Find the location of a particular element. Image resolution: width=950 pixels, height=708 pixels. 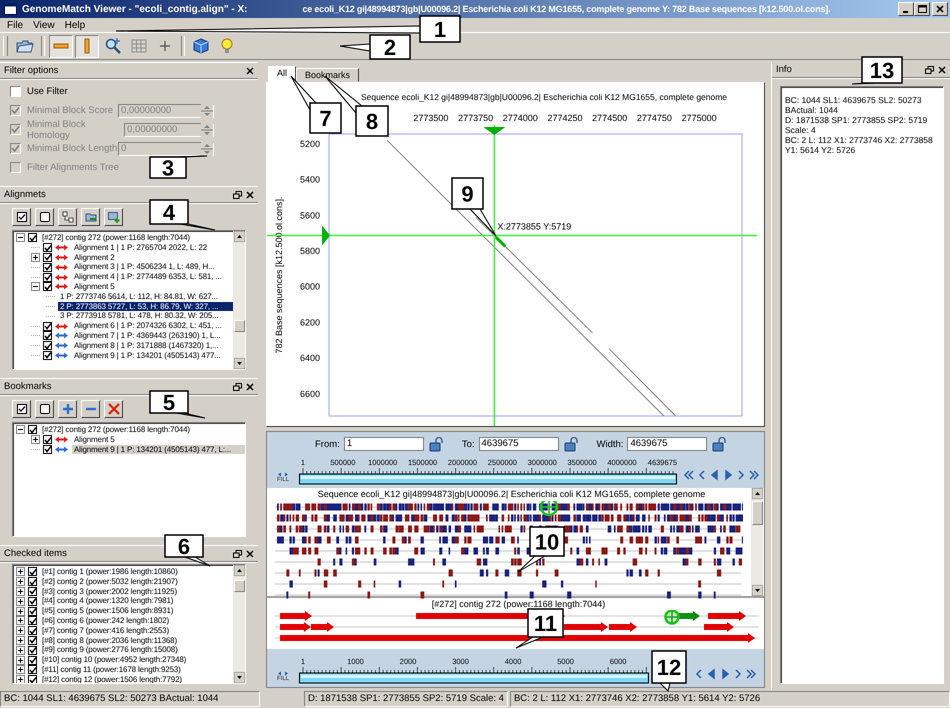

tree-item: [#272] contig 272 (power:1168 length:7044) is located at coordinates (136, 238).